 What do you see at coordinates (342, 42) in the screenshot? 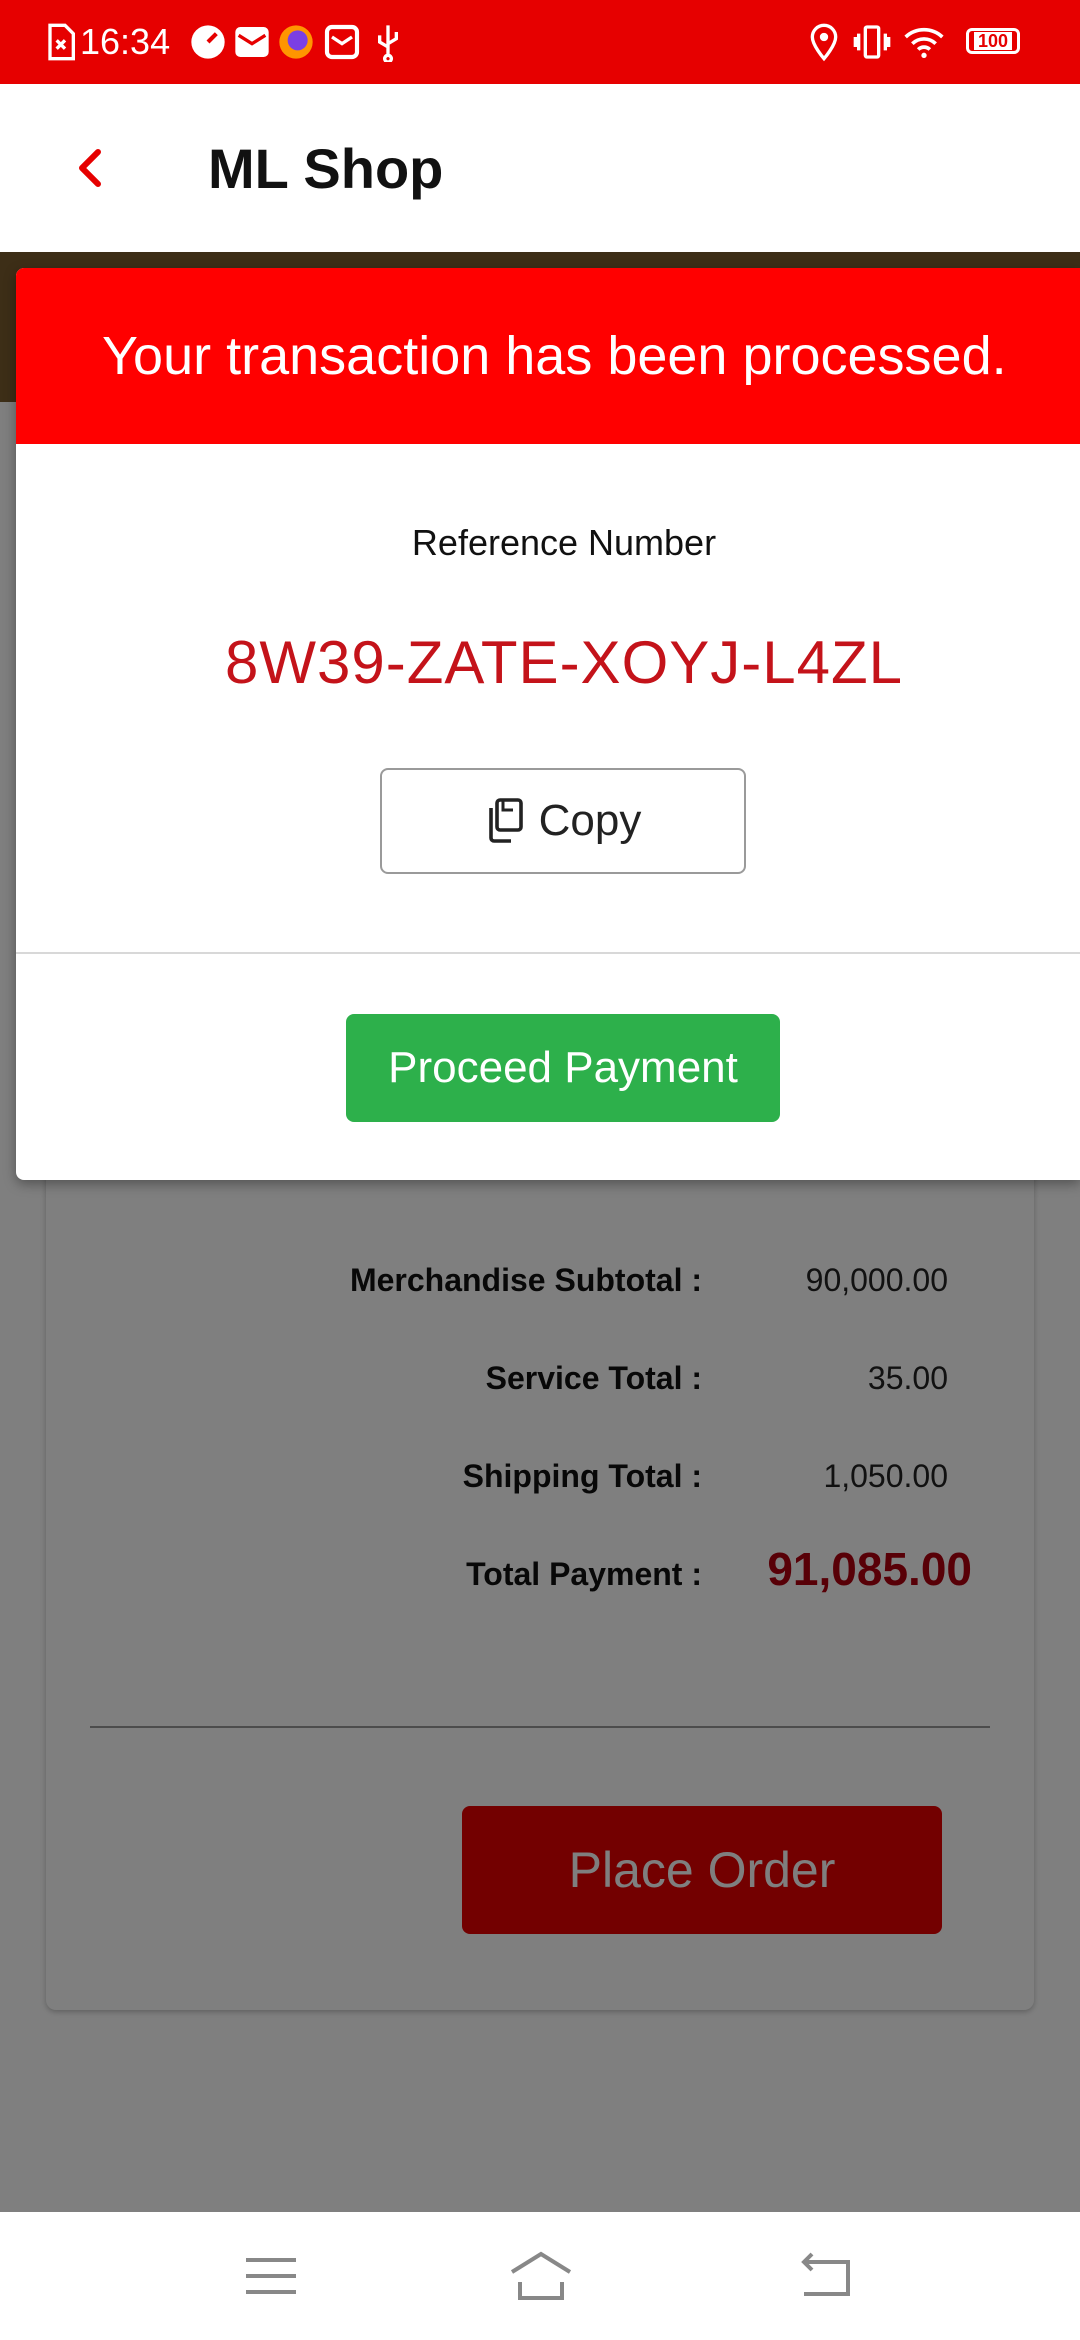
I see `inbox-icon` at bounding box center [342, 42].